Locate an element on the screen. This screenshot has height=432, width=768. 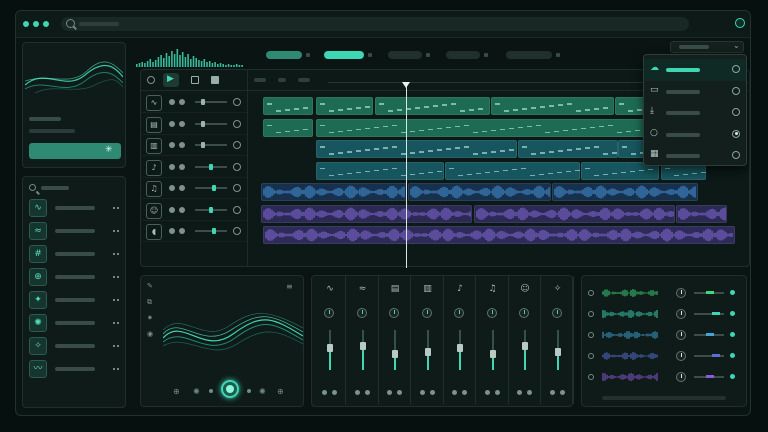
close-dot is located at coordinates (26, 24).